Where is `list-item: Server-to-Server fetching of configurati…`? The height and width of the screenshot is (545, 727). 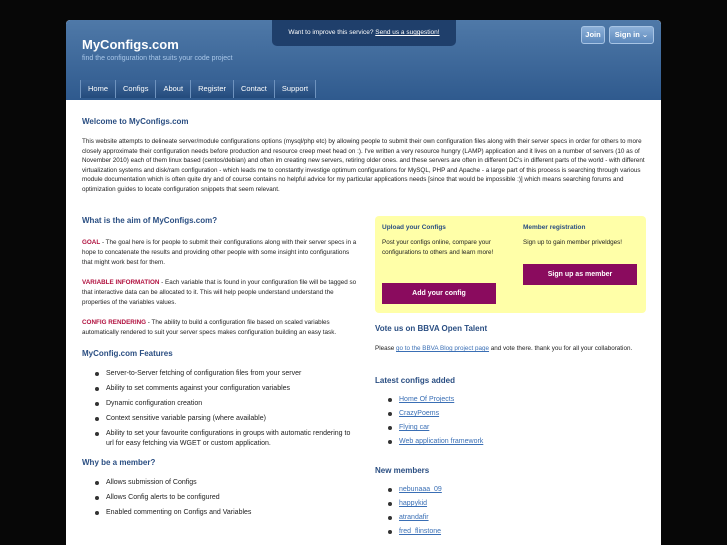
list-item: Server-to-Server fetching of configurati… is located at coordinates (221, 374).